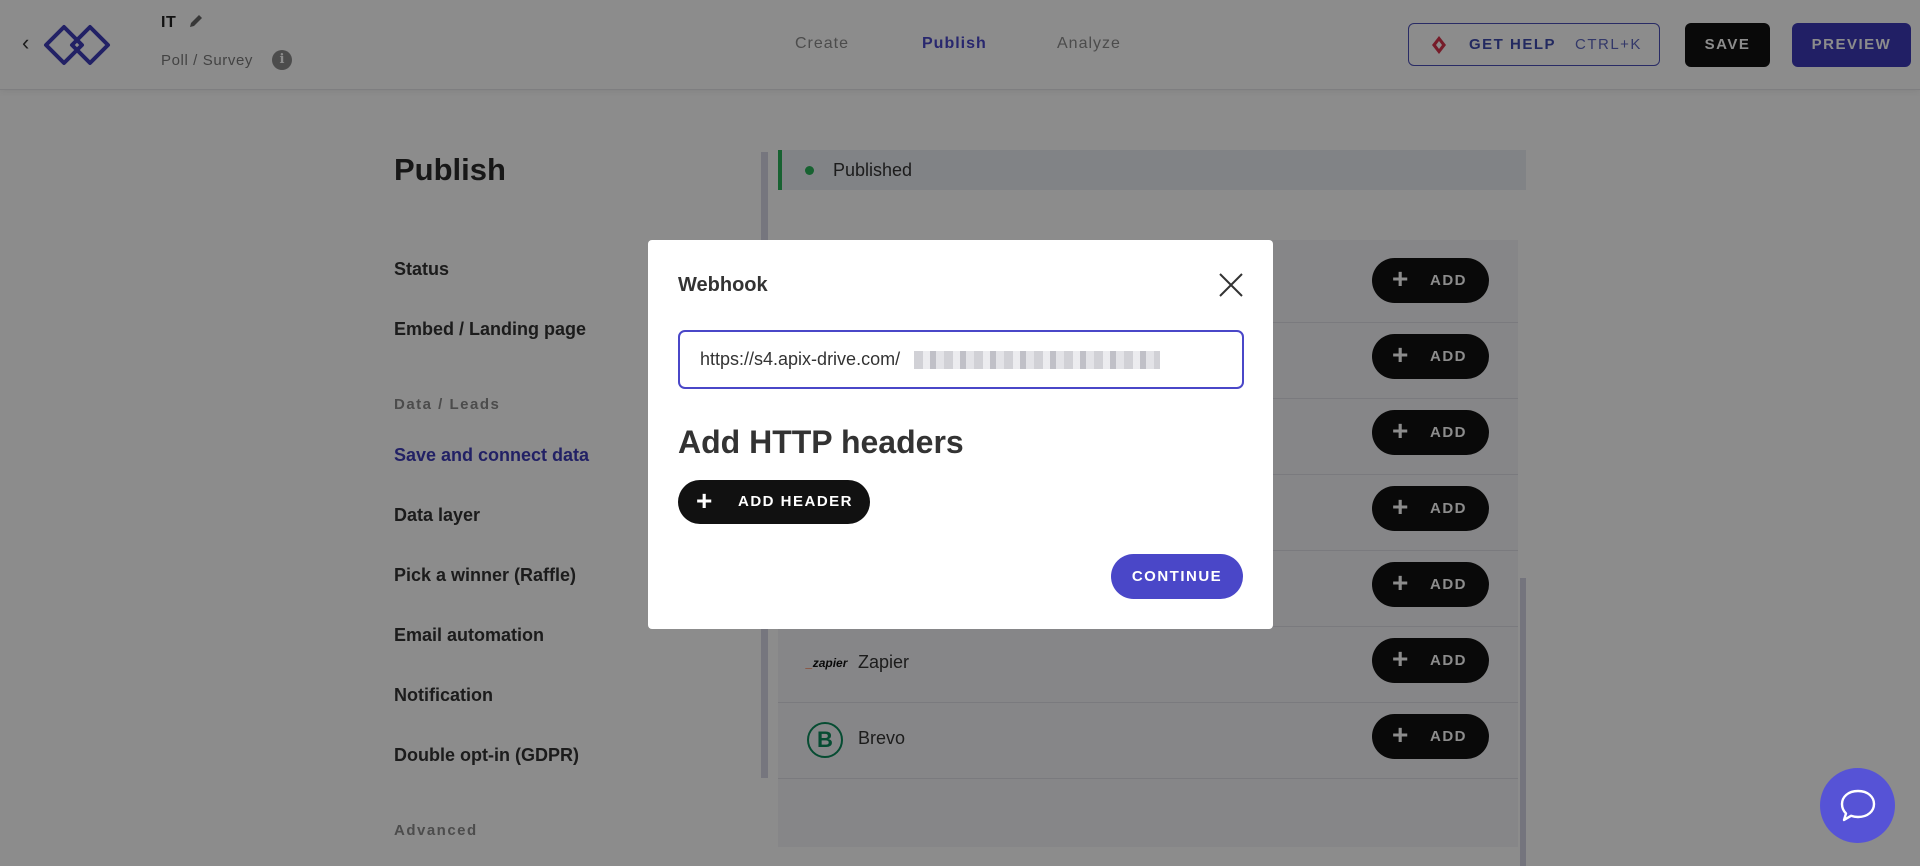 The height and width of the screenshot is (866, 1920). I want to click on chat-widget-button, so click(1857, 805).